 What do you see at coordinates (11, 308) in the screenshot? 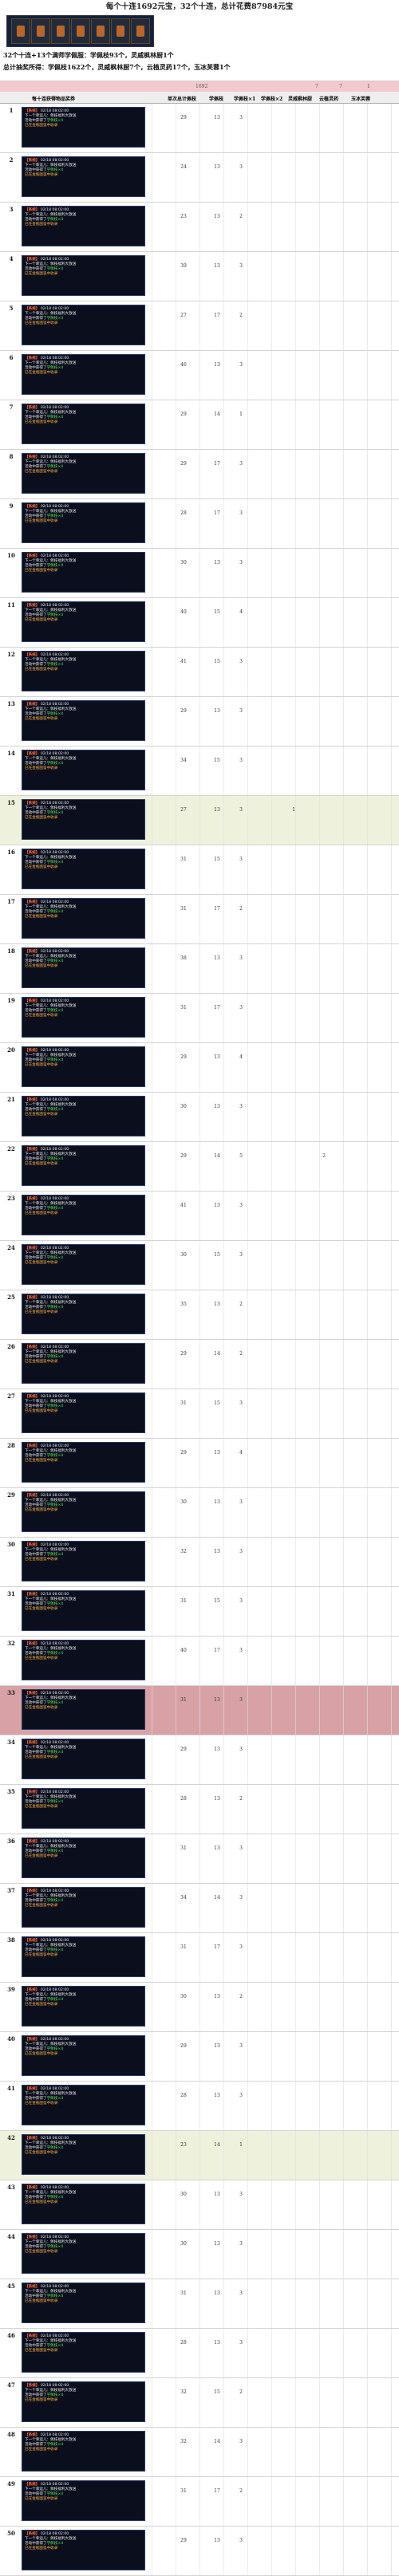
I see `row-number: 5` at bounding box center [11, 308].